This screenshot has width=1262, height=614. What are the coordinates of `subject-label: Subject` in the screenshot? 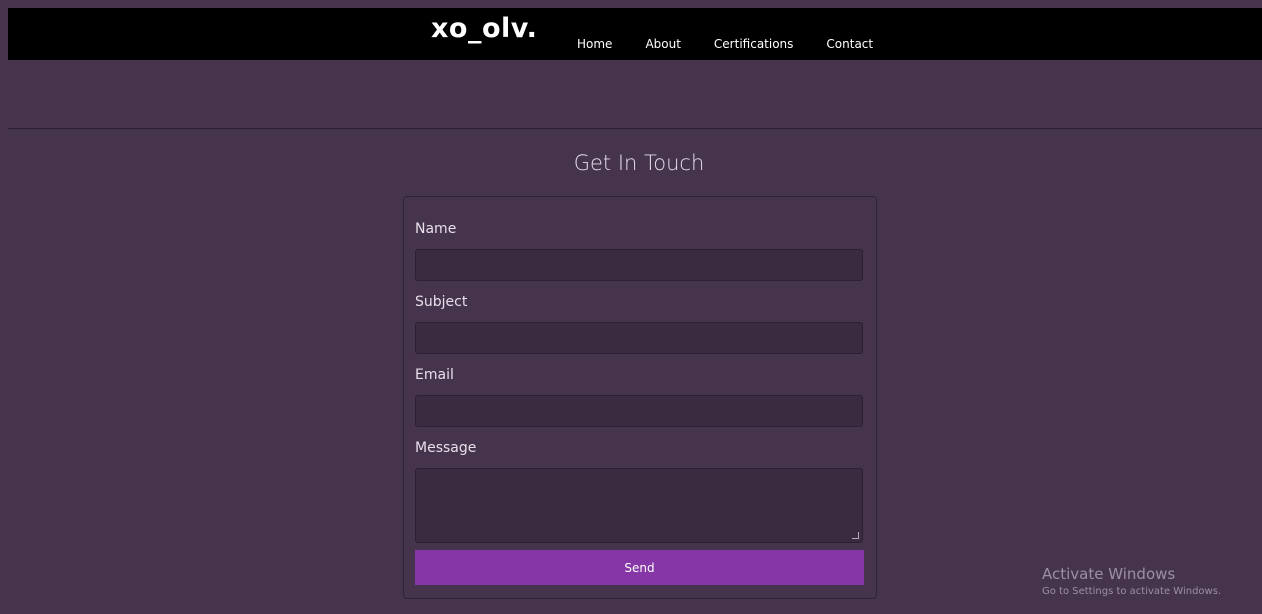 It's located at (441, 302).